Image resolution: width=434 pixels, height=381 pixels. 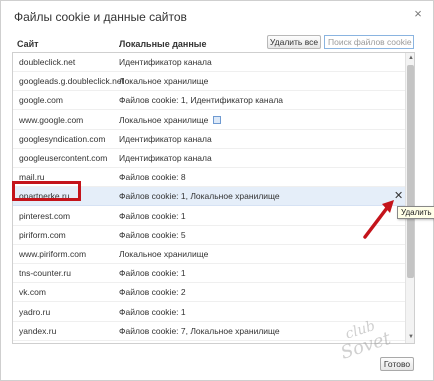 I want to click on scroll-thumb, so click(x=410, y=171).